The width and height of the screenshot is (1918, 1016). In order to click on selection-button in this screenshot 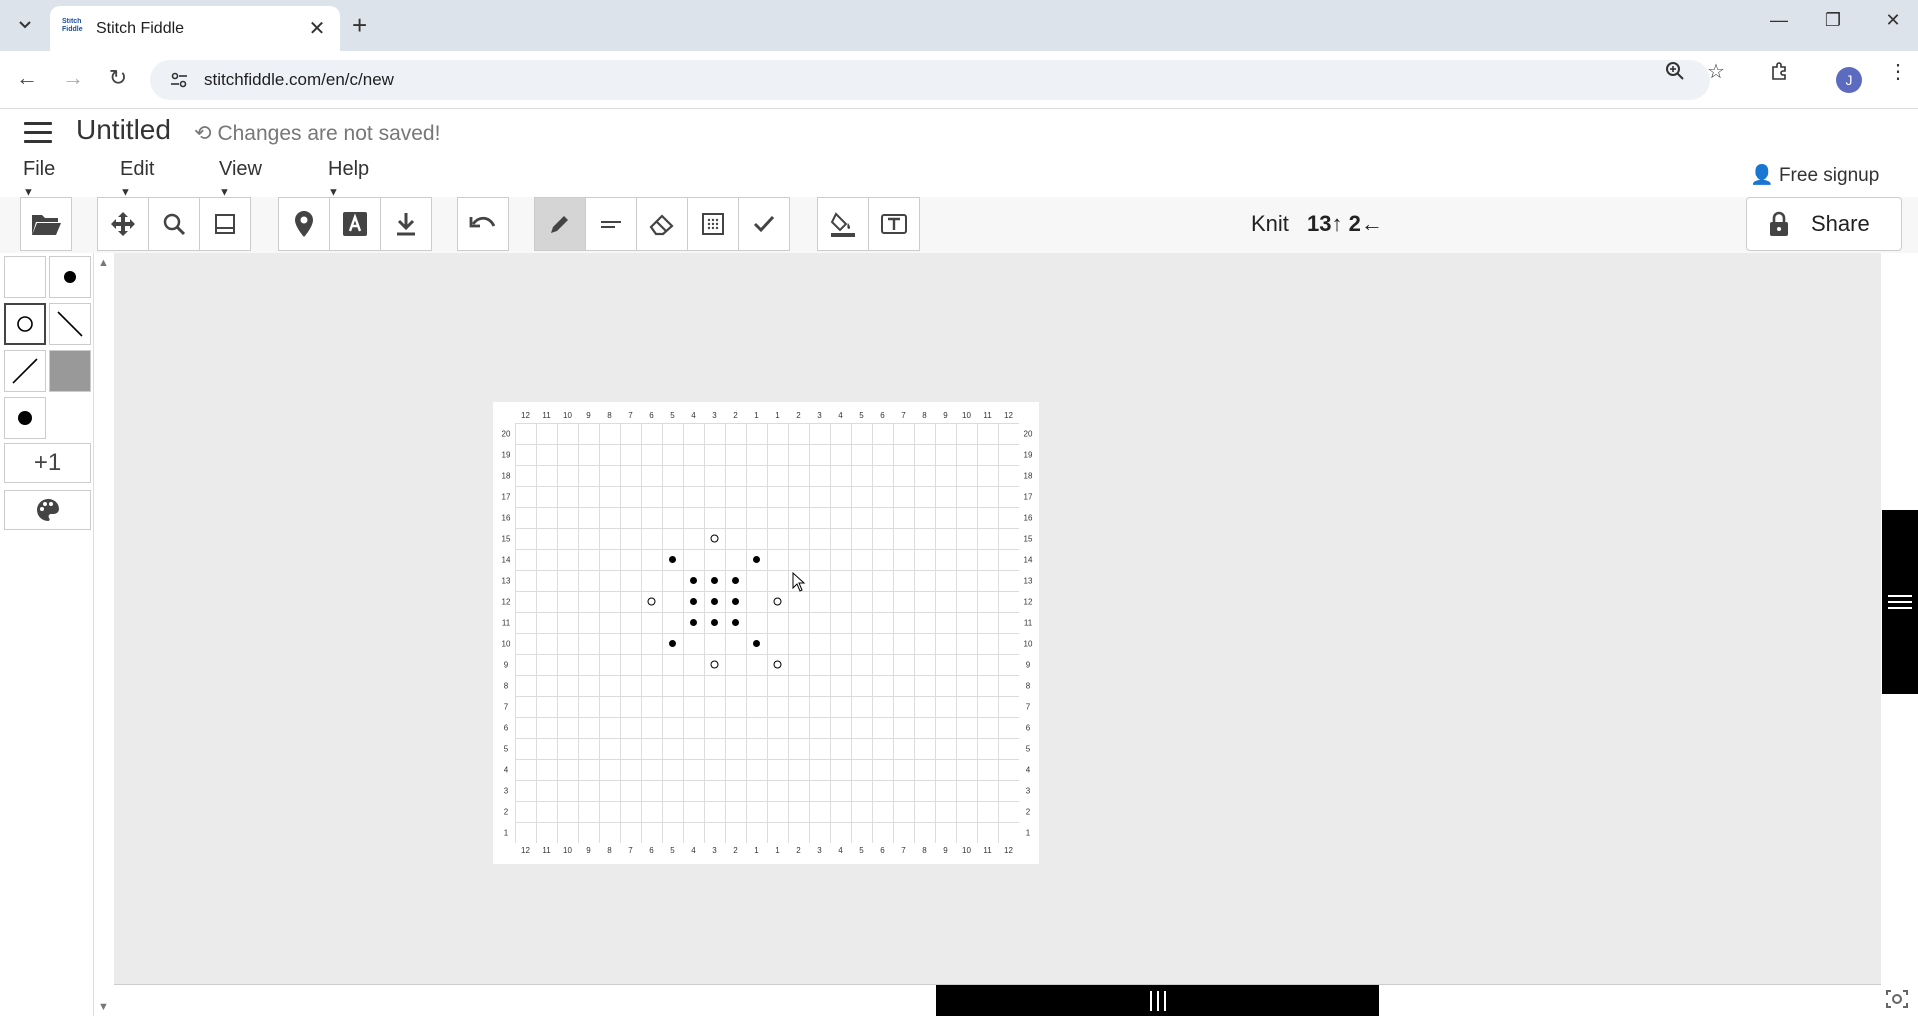, I will do `click(713, 224)`.